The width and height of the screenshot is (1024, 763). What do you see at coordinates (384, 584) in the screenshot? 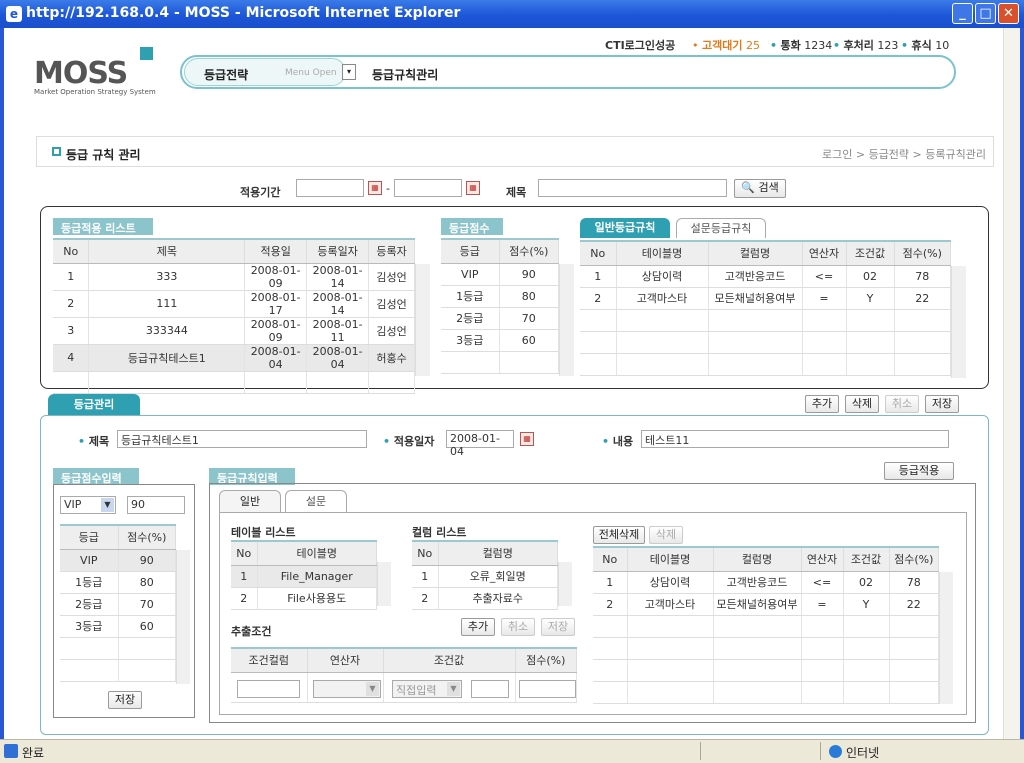
I see `table-list-scrollbar` at bounding box center [384, 584].